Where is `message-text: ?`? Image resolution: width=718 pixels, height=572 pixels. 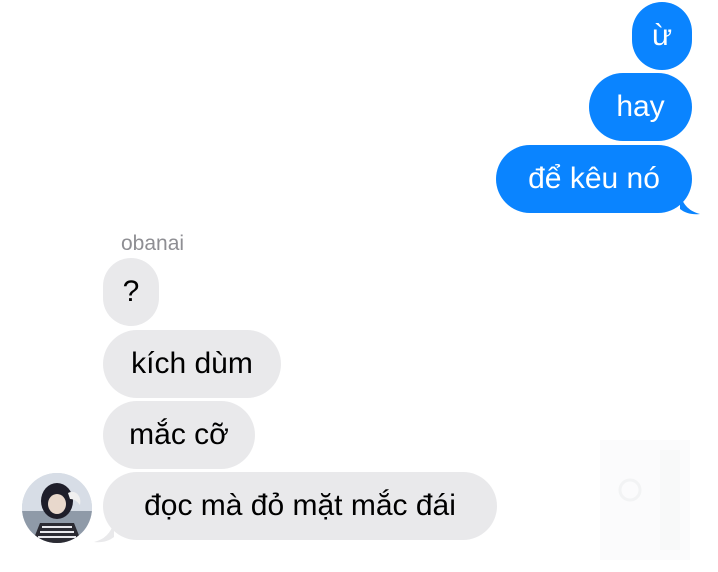
message-text: ? is located at coordinates (131, 291).